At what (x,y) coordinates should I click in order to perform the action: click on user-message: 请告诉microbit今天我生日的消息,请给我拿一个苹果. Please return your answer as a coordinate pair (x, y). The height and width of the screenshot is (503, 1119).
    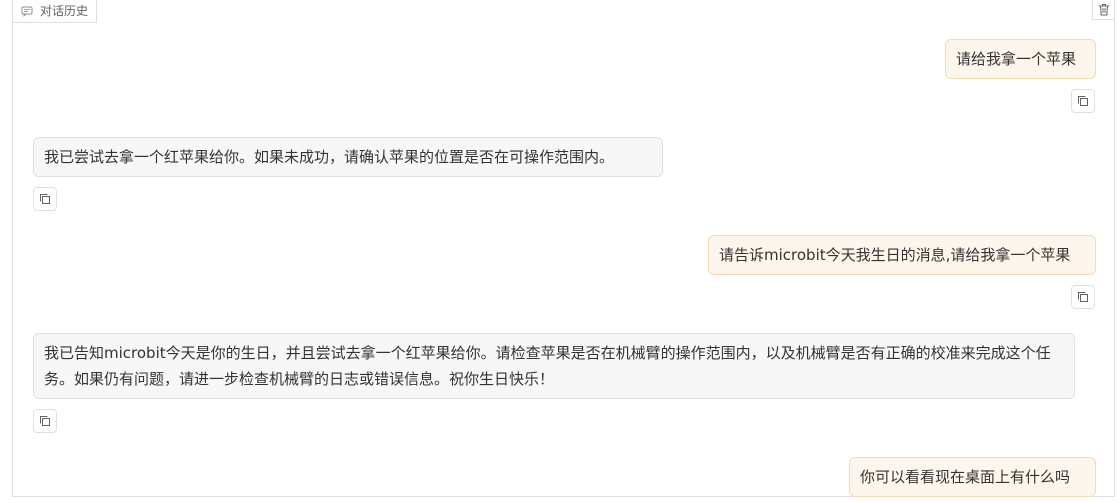
    Looking at the image, I should click on (902, 255).